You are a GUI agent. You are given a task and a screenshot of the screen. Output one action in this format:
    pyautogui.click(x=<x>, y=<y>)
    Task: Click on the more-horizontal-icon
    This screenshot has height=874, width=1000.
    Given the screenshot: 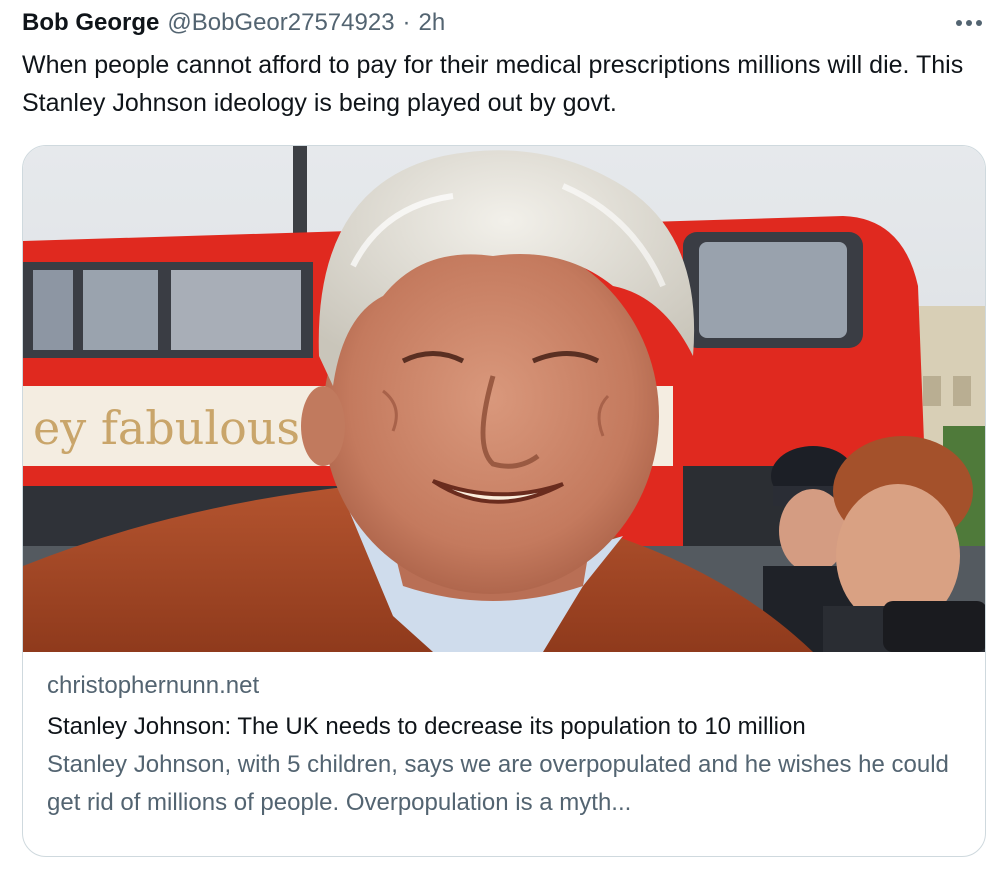 What is the action you would take?
    pyautogui.click(x=969, y=23)
    